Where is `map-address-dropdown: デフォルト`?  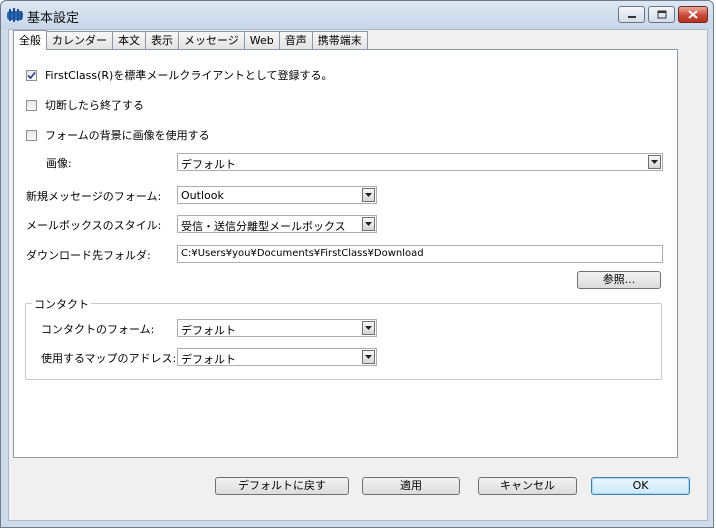
map-address-dropdown: デフォルト is located at coordinates (277, 357).